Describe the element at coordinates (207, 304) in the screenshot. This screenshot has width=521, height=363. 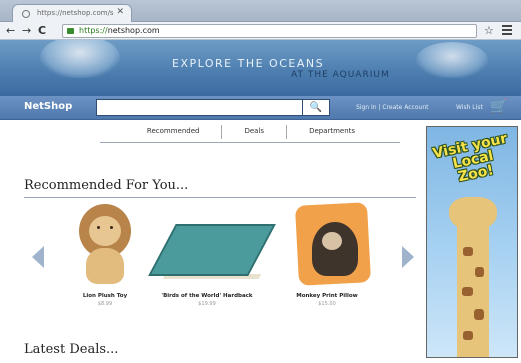
I see `product-price: $19.99` at that location.